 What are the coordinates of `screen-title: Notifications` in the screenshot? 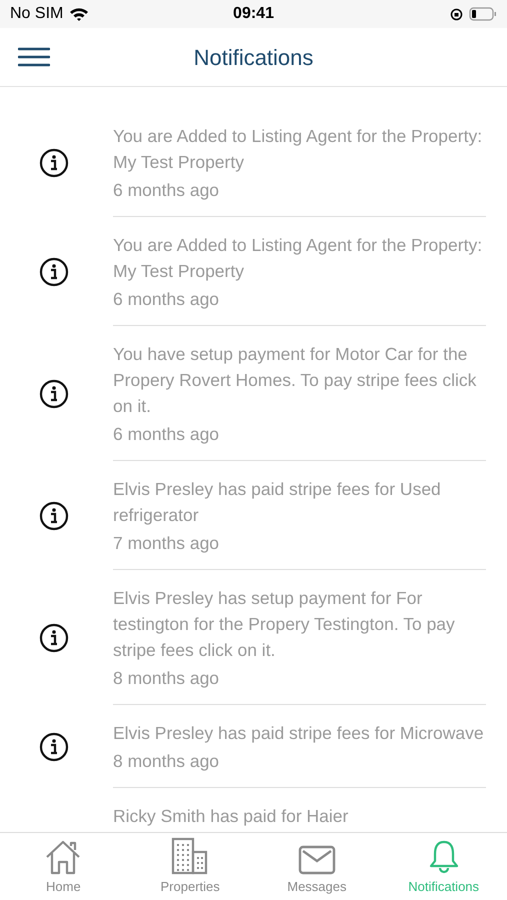 It's located at (254, 58).